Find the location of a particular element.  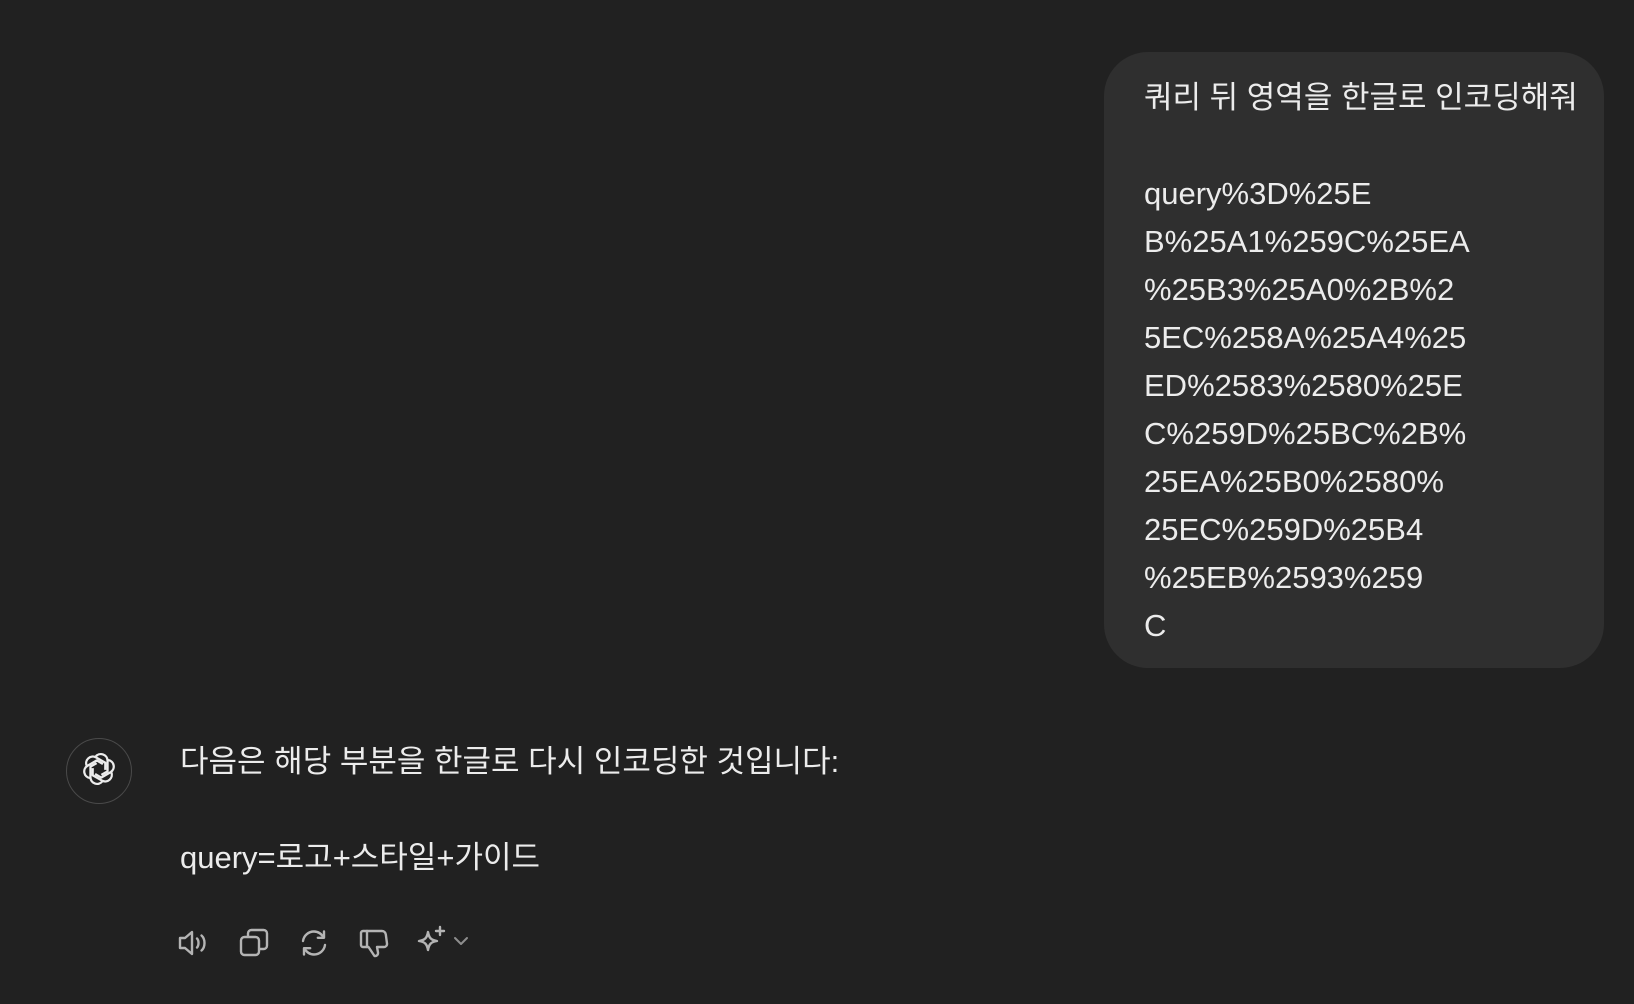

thumbs-down-button is located at coordinates (374, 943).